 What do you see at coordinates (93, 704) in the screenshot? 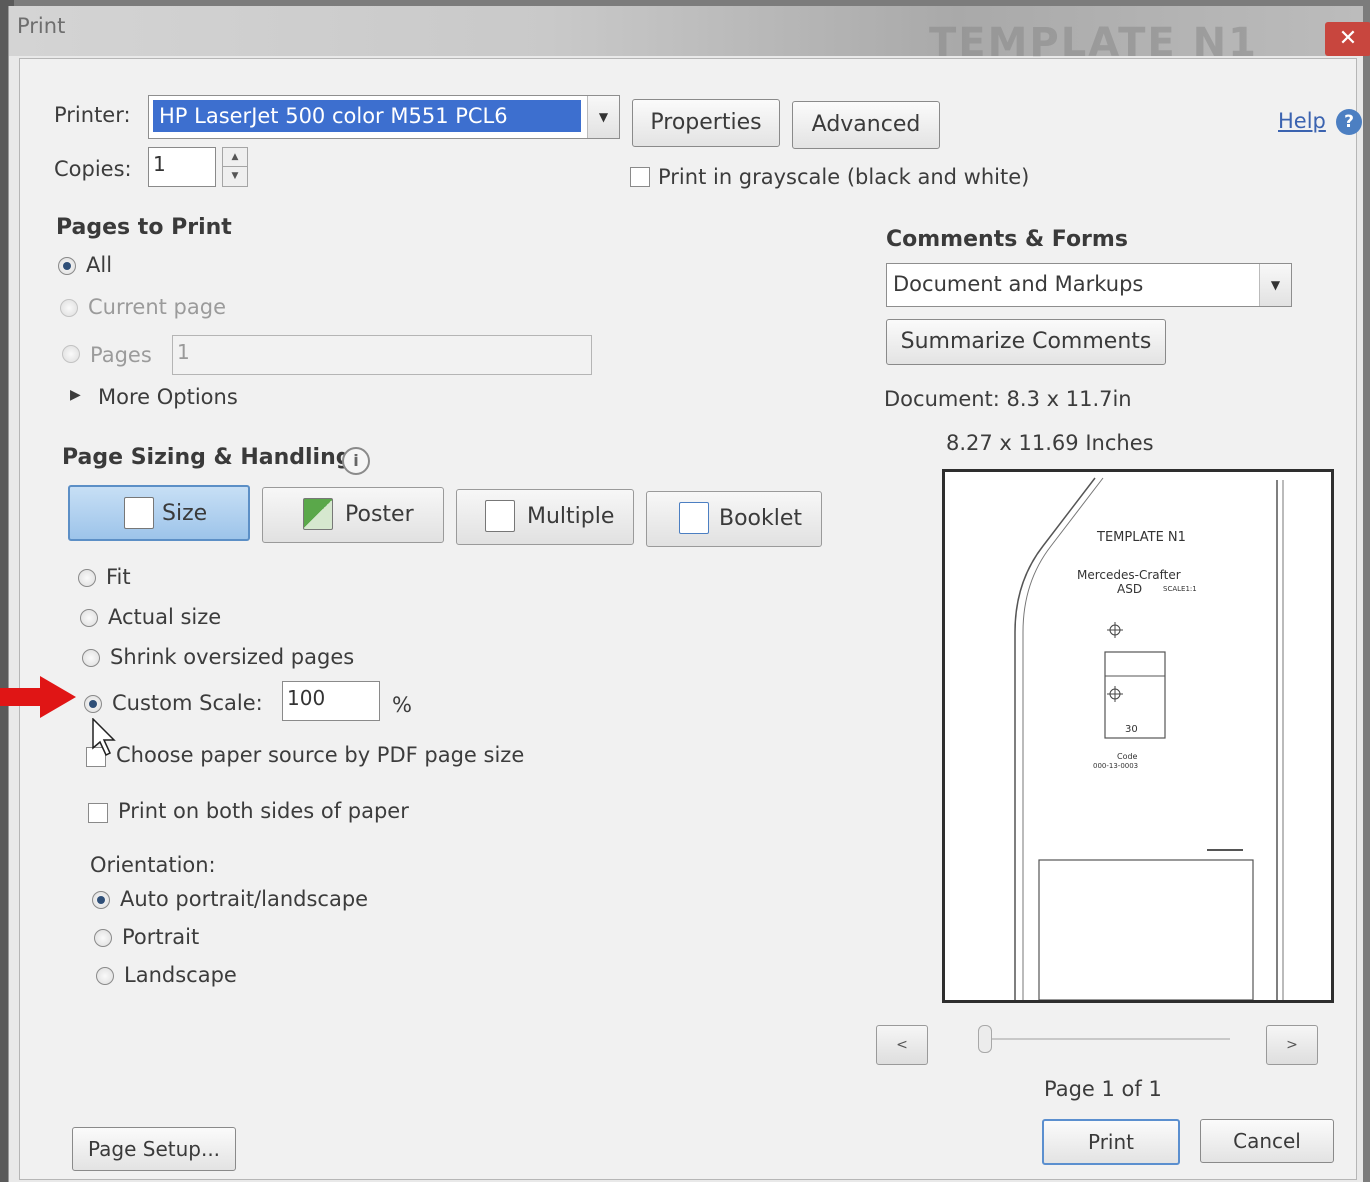
I see `radio-custom-scale` at bounding box center [93, 704].